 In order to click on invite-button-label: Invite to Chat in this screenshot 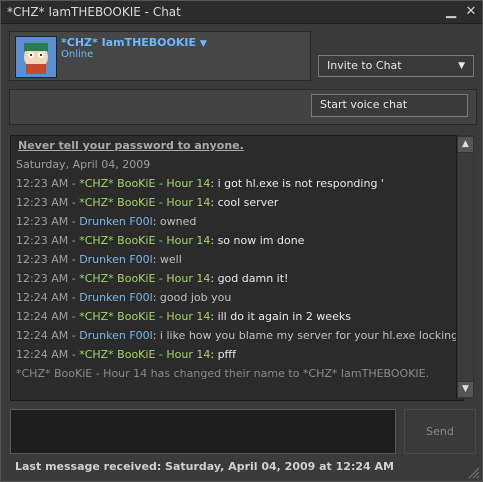, I will do `click(364, 65)`.